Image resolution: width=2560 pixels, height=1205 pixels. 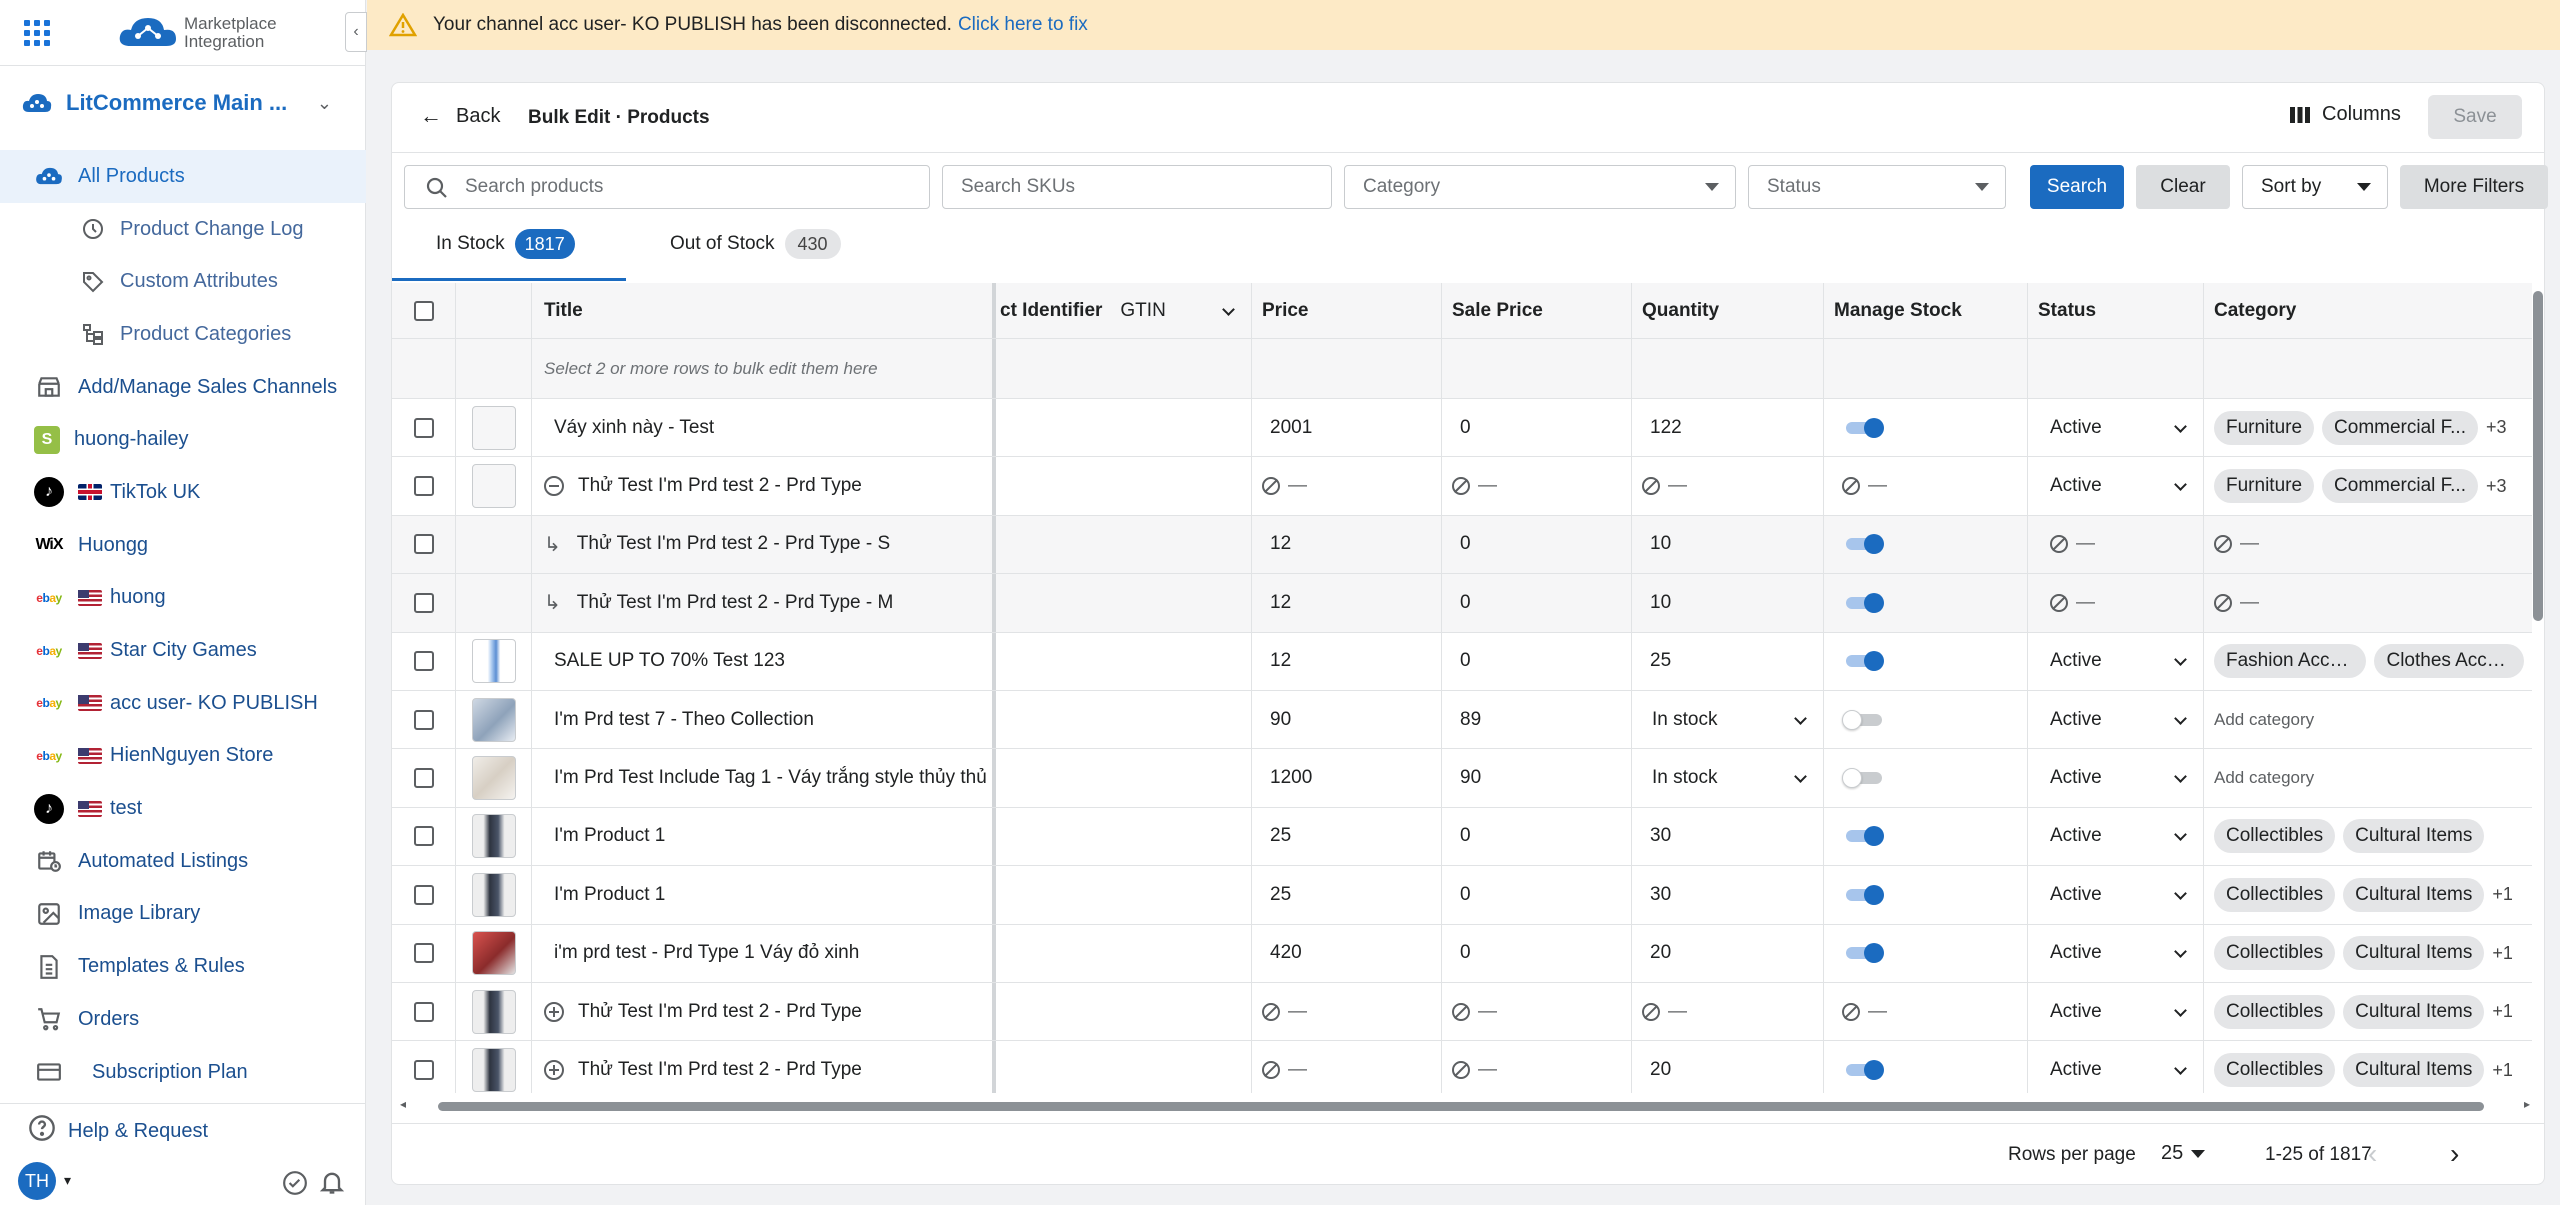 I want to click on expand-icon, so click(x=554, y=1070).